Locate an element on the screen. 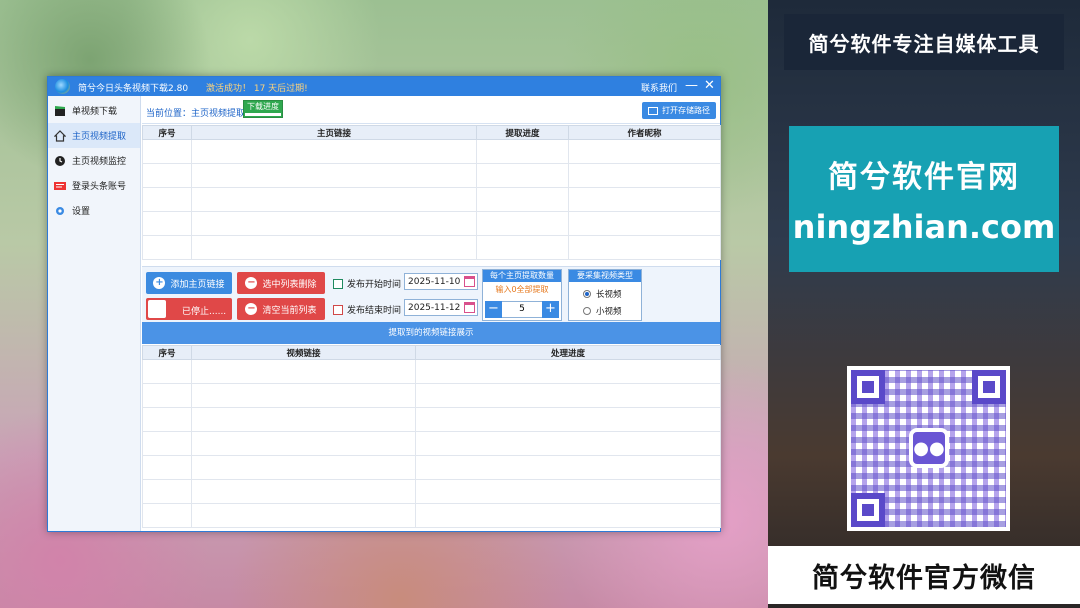 The width and height of the screenshot is (1080, 608). homepage-links-table: 序号 主页链接 提取进度 作者昵称 is located at coordinates (431, 192).